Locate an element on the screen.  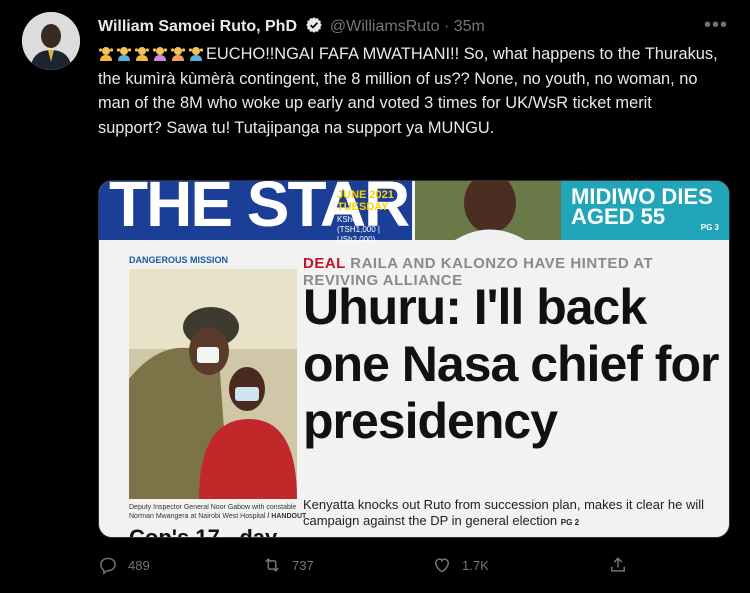
timestamp: 35m is located at coordinates (469, 26).